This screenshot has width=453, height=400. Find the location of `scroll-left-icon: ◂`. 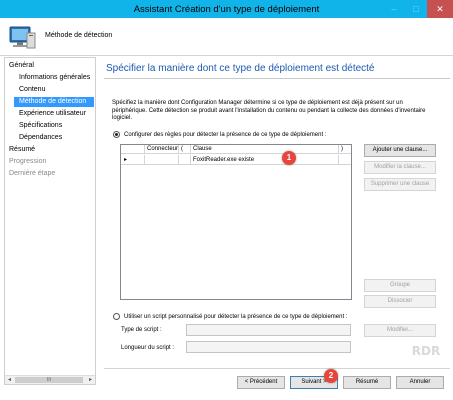

scroll-left-icon: ◂ is located at coordinates (9, 380).